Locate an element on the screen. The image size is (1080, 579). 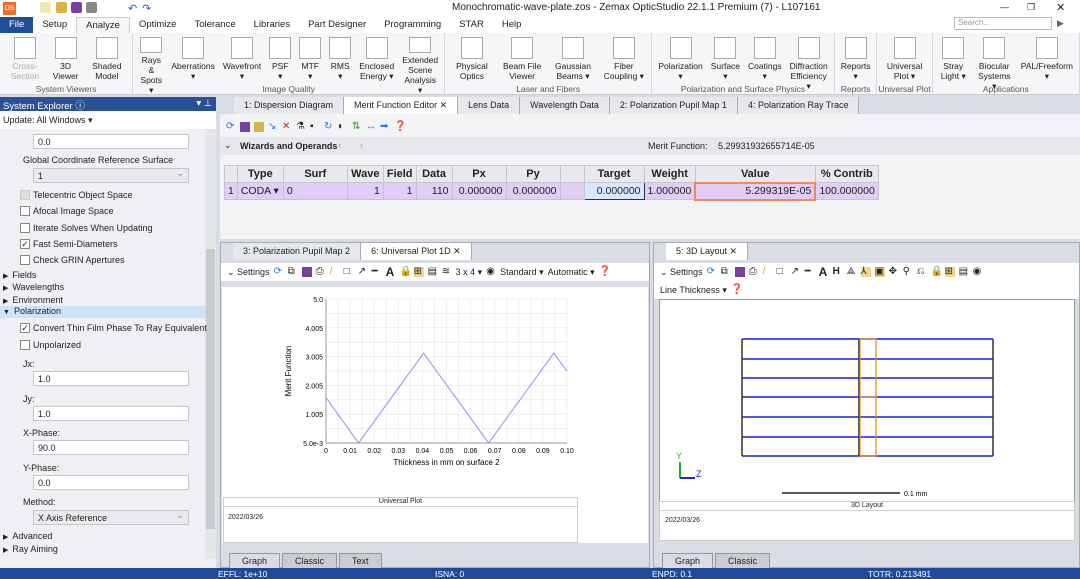
tab-wavelength-data: Wavelength Data is located at coordinates (565, 105).